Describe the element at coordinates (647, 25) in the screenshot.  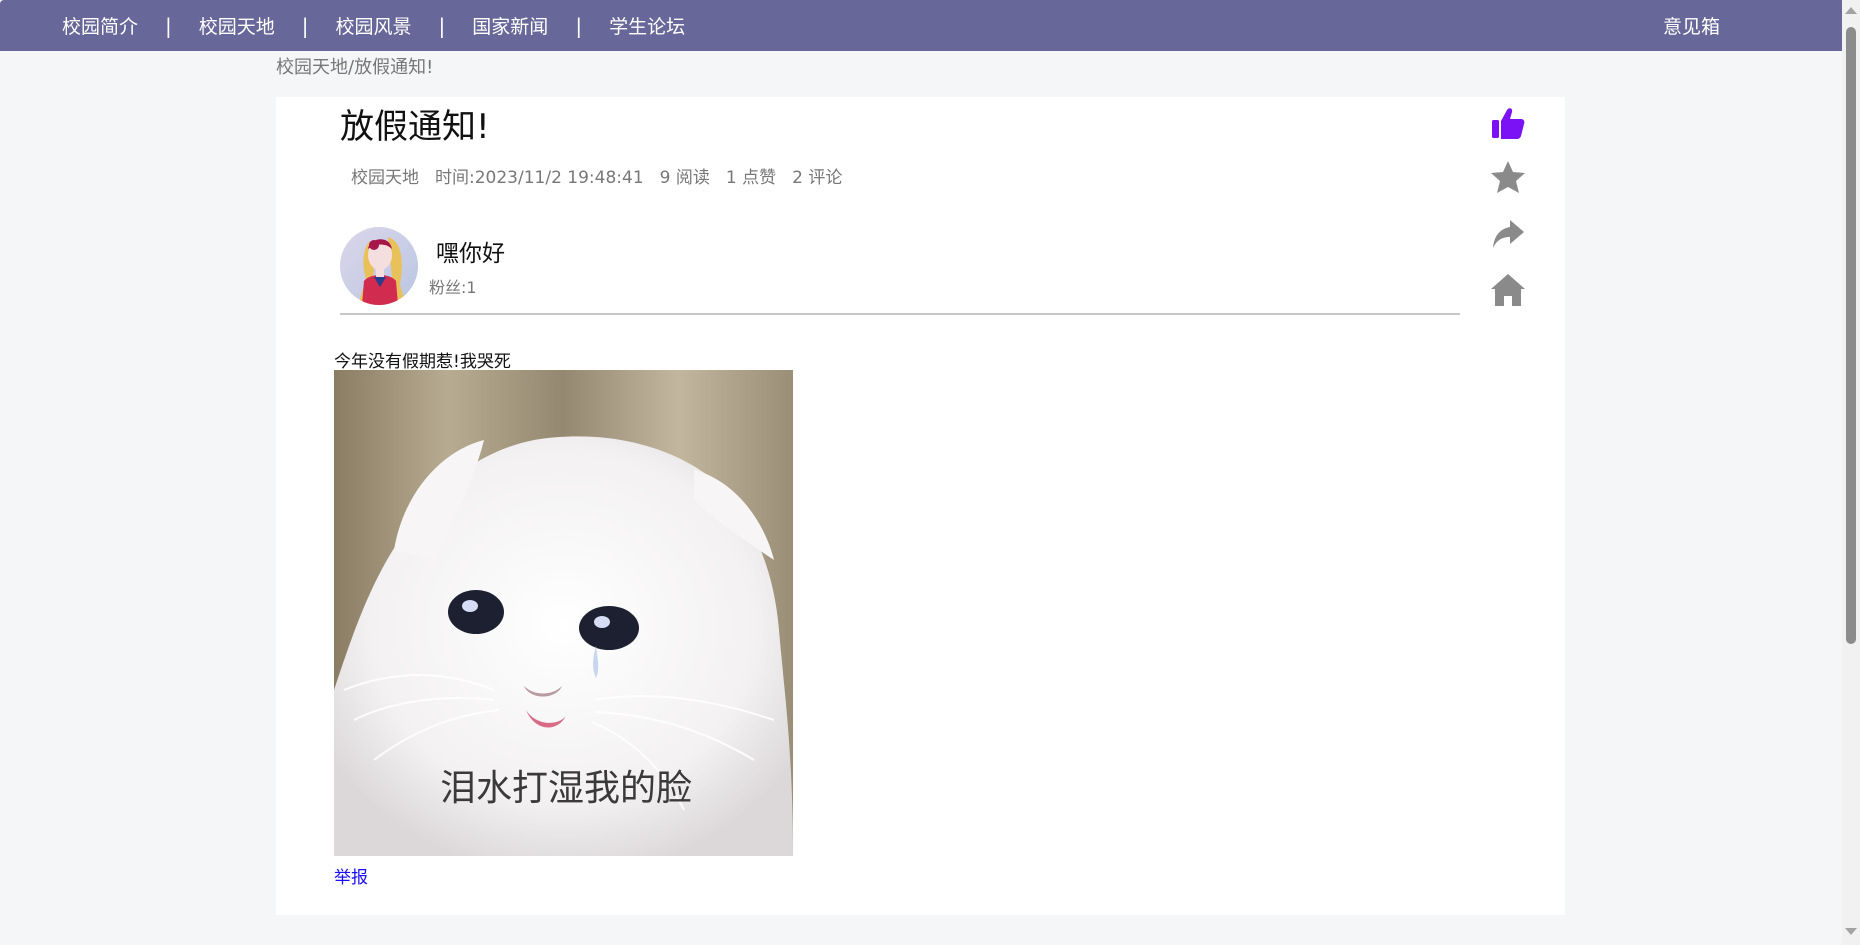
I see `nav-item-student-forum: 学生论坛` at that location.